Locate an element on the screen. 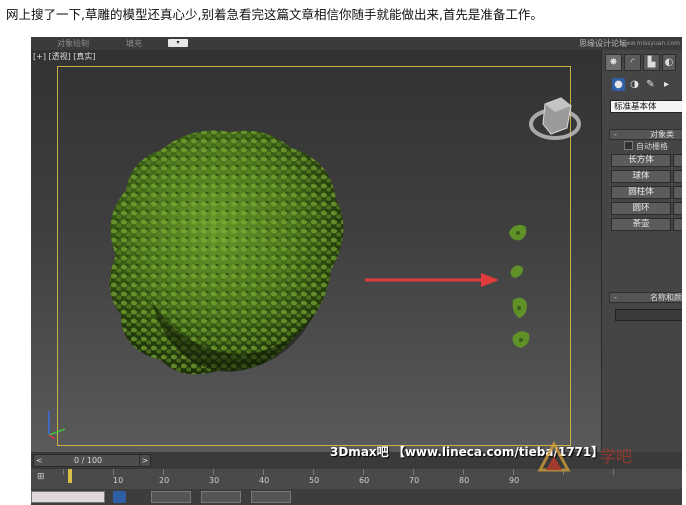 This screenshot has height=505, width=686. geometry-sphere-icon: ● is located at coordinates (618, 84).